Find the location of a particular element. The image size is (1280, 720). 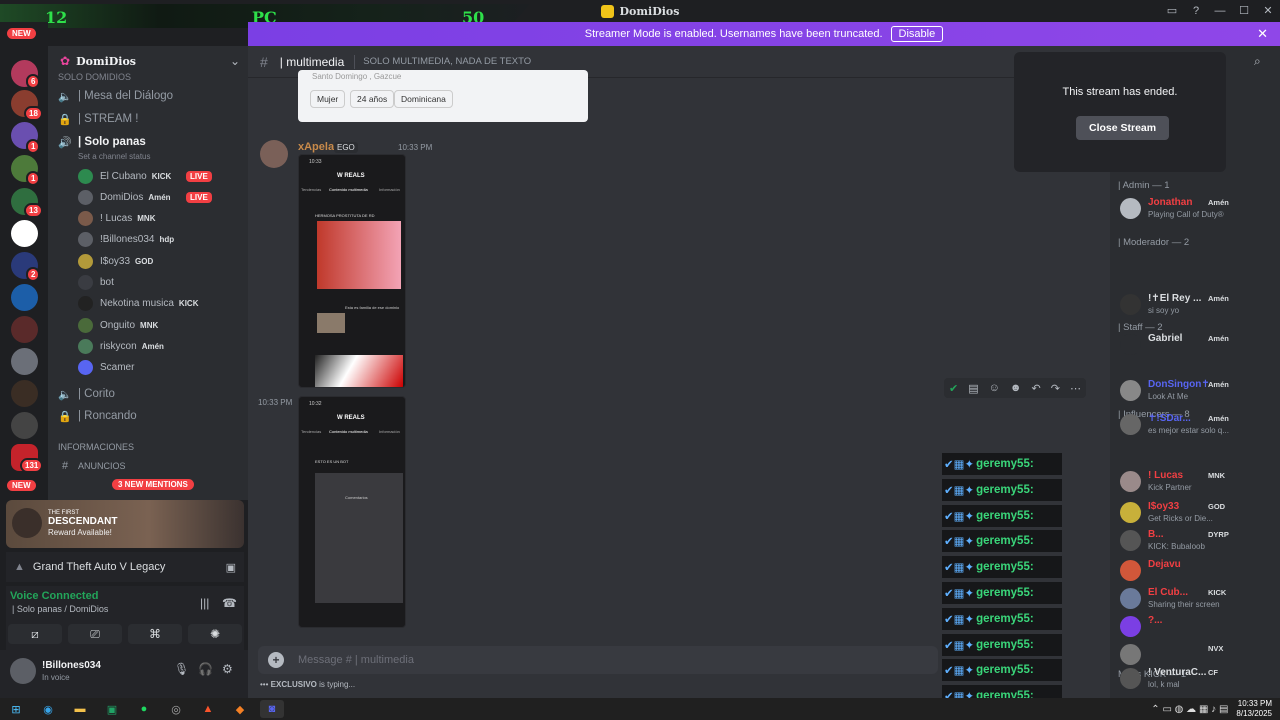

channel-roncando: 🔒 | Roncando is located at coordinates (148, 416).